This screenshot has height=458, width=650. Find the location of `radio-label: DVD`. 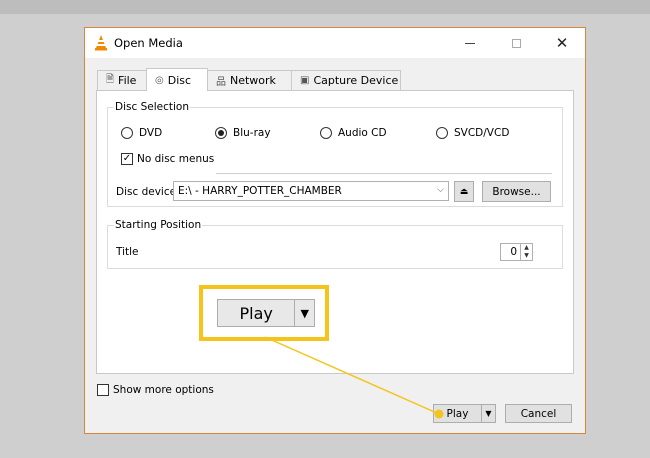

radio-label: DVD is located at coordinates (151, 133).